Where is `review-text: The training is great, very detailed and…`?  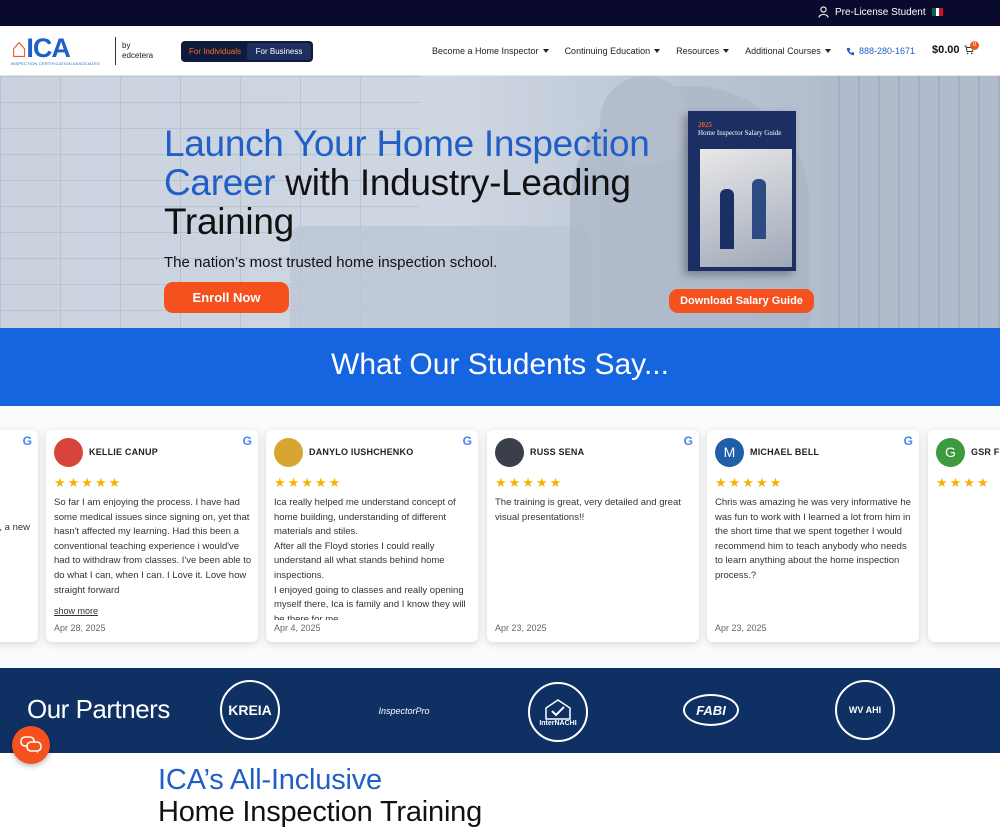
review-text: The training is great, very detailed and… is located at coordinates (588, 510).